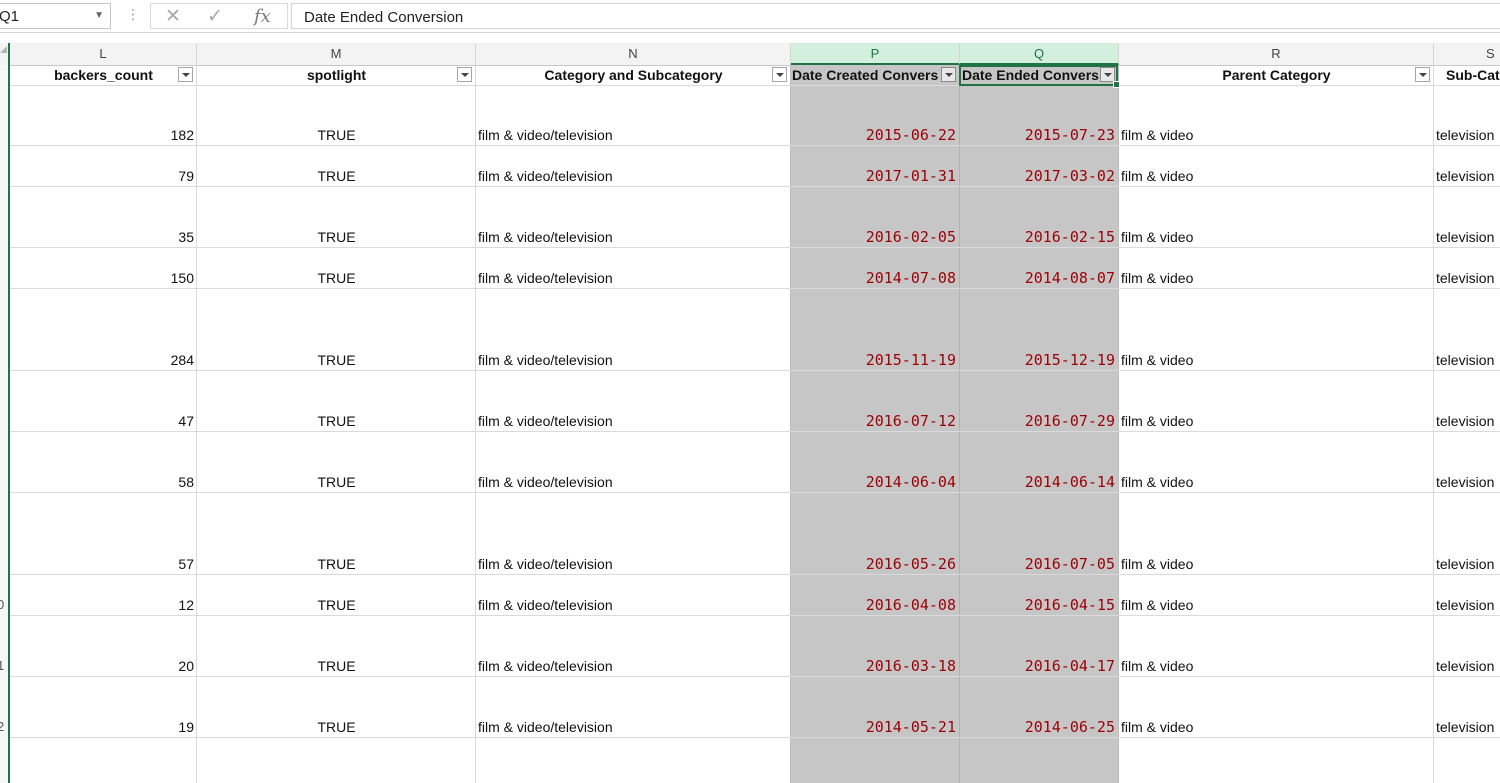 The height and width of the screenshot is (783, 1500). What do you see at coordinates (102, 605) in the screenshot?
I see `cell-backers-count: 12` at bounding box center [102, 605].